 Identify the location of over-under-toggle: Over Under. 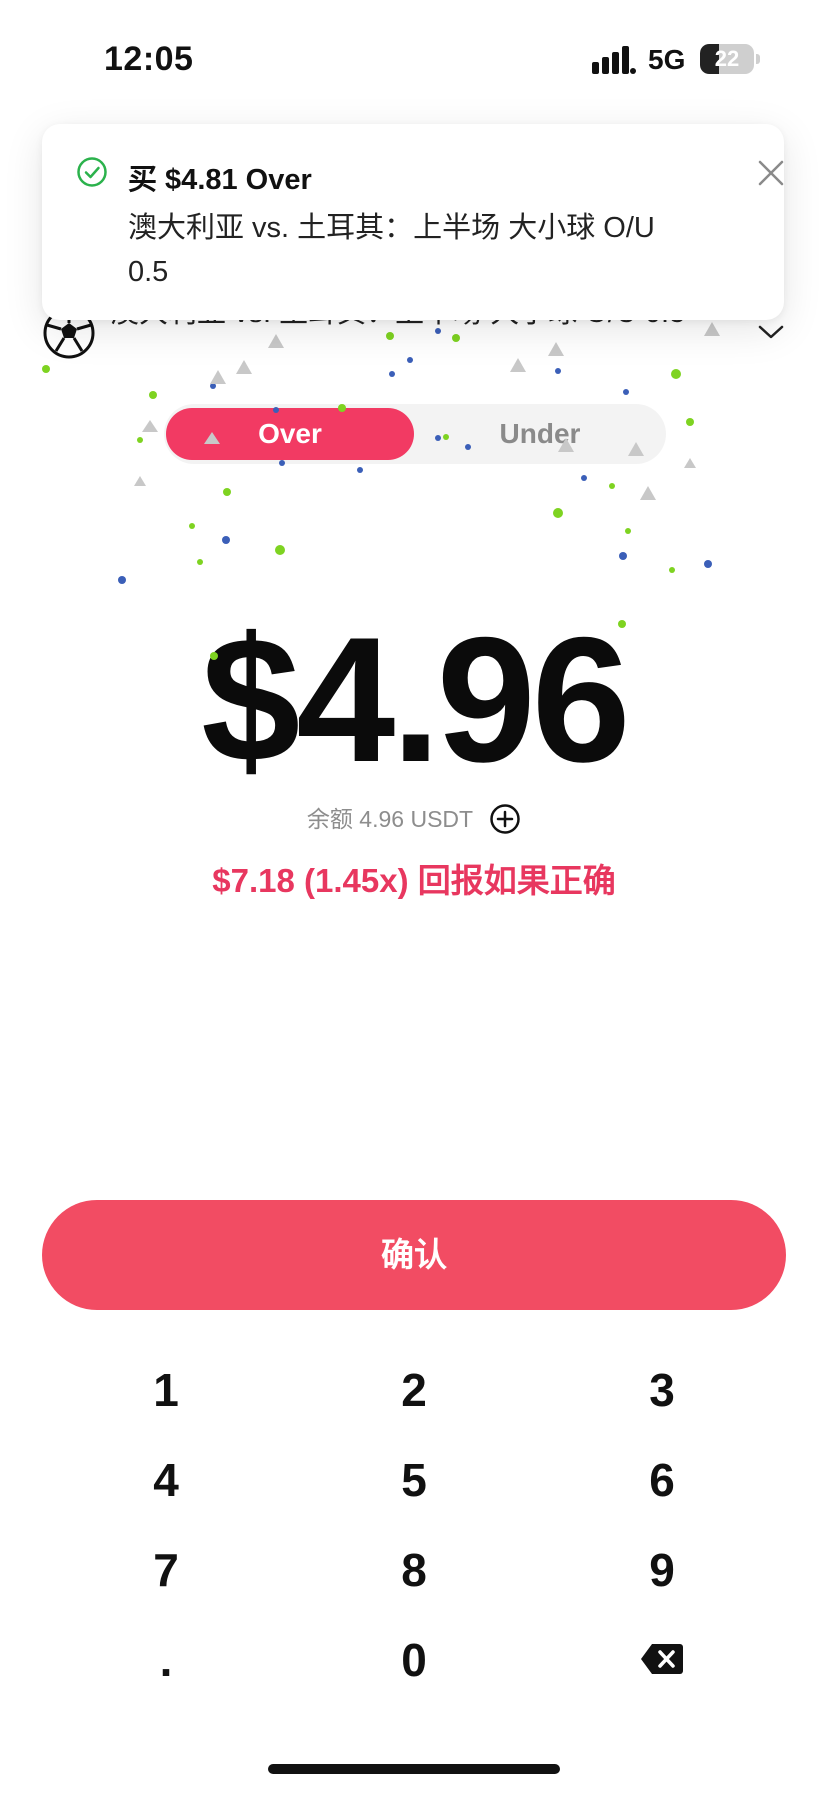
(415, 434).